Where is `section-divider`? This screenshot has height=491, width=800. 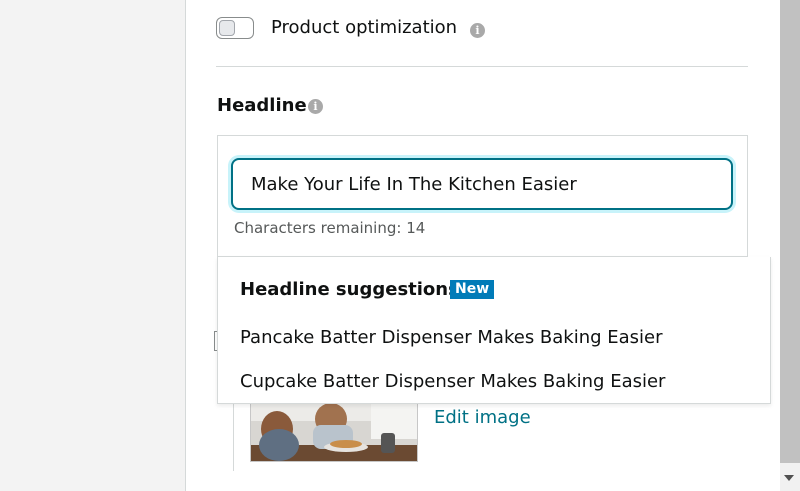 section-divider is located at coordinates (482, 66).